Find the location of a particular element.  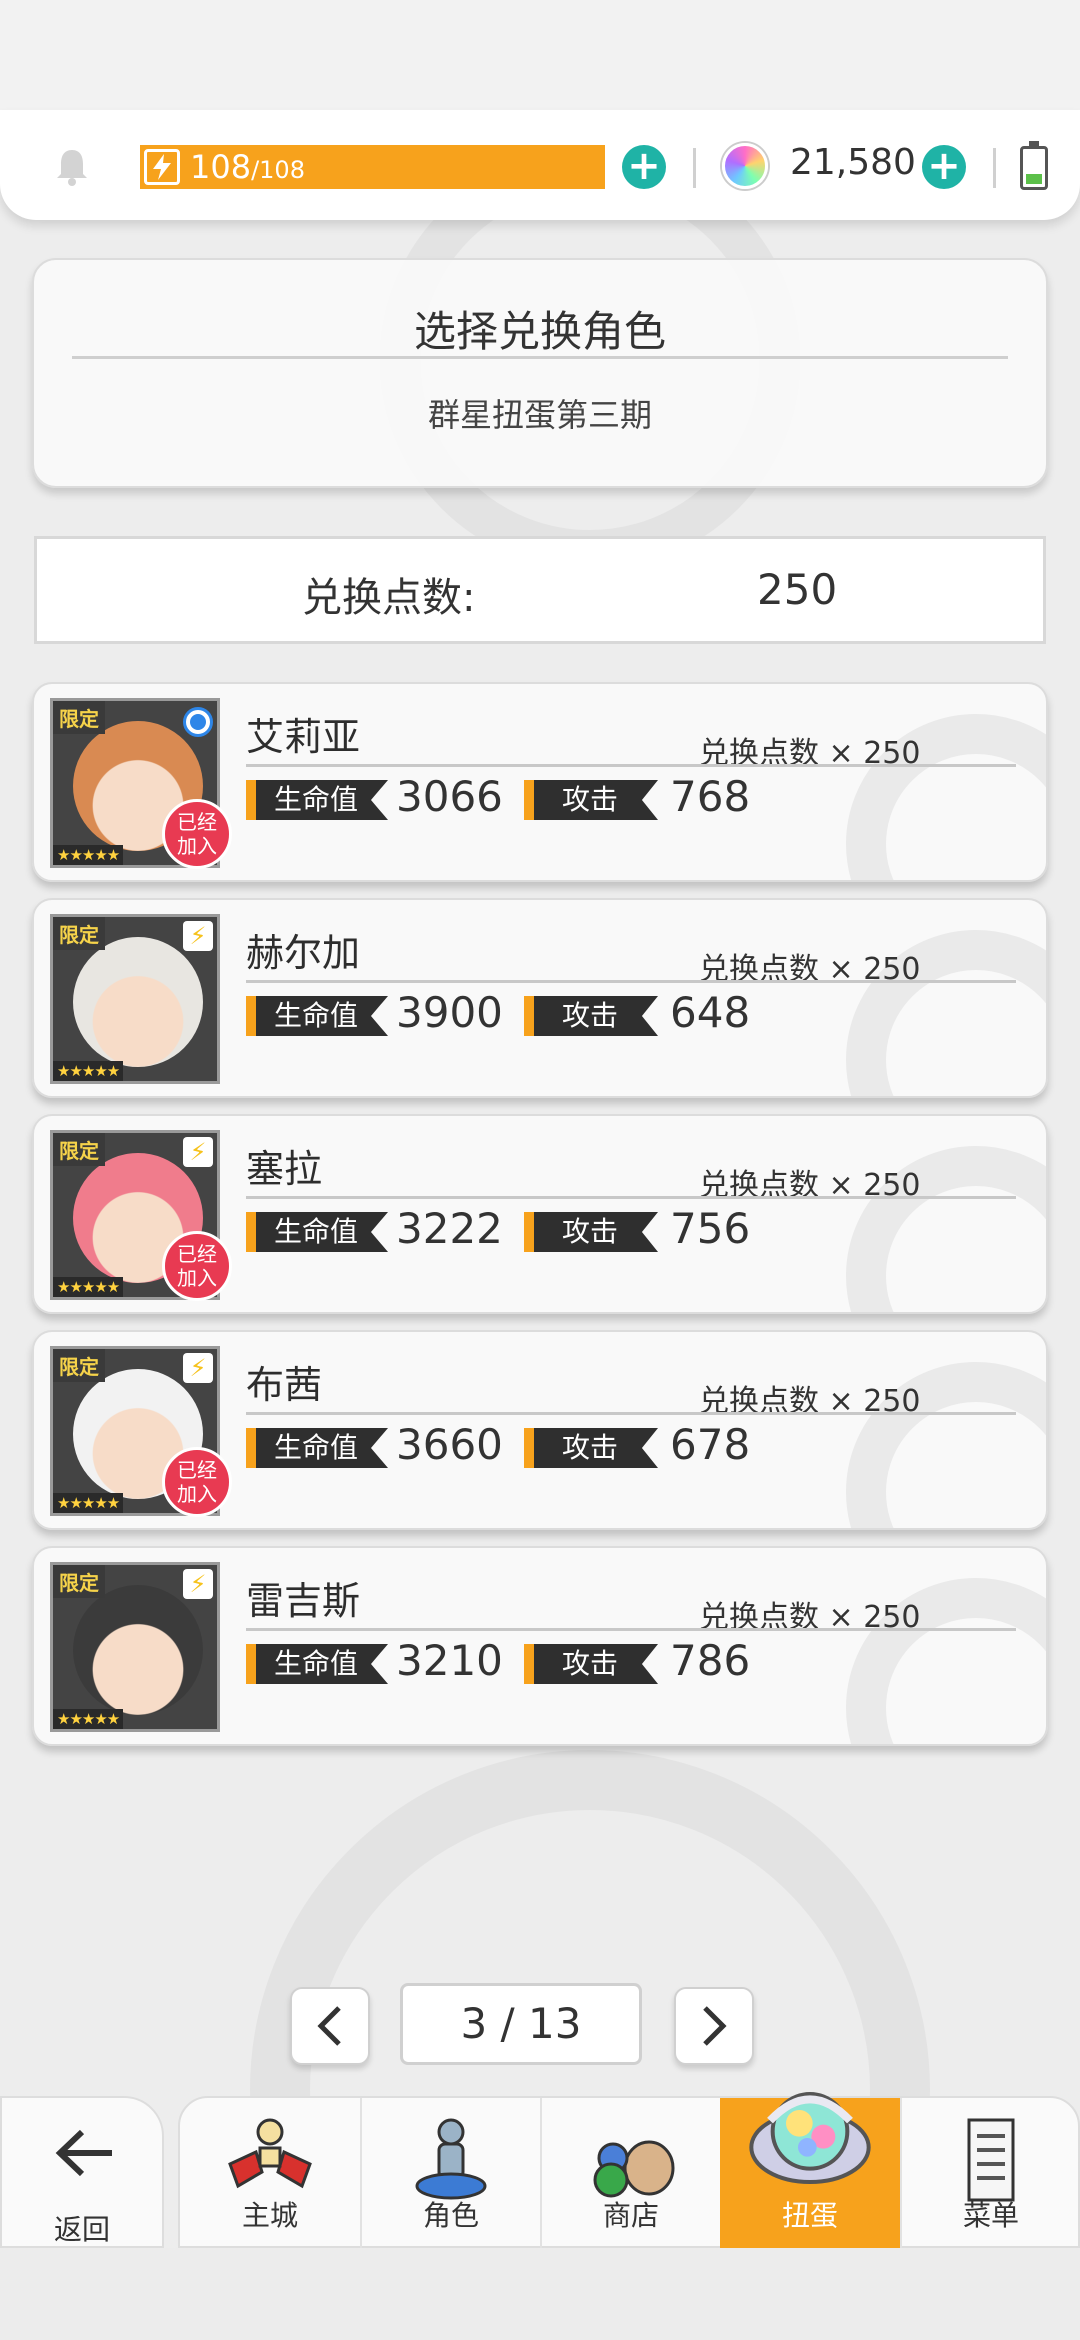

character-icon is located at coordinates (451, 2159).